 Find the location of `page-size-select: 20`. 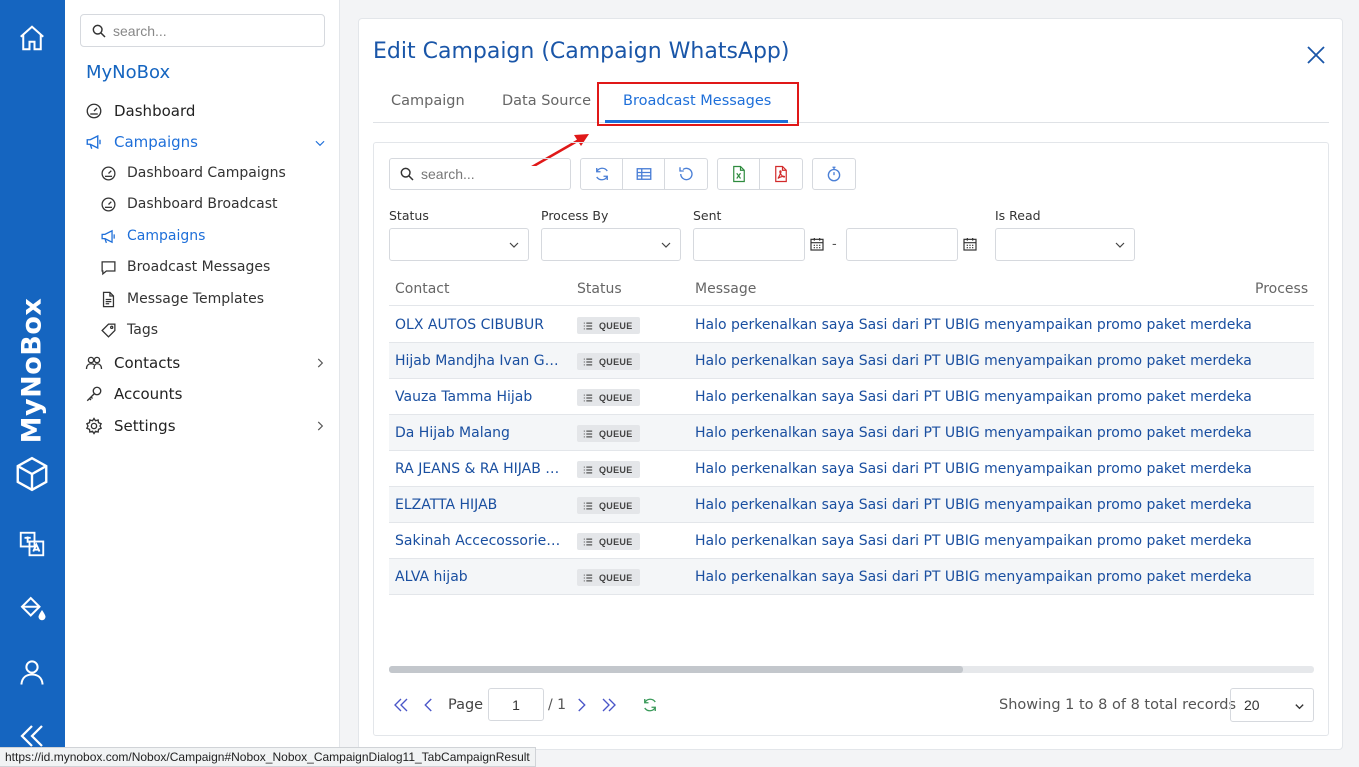

page-size-select: 20 is located at coordinates (1272, 705).